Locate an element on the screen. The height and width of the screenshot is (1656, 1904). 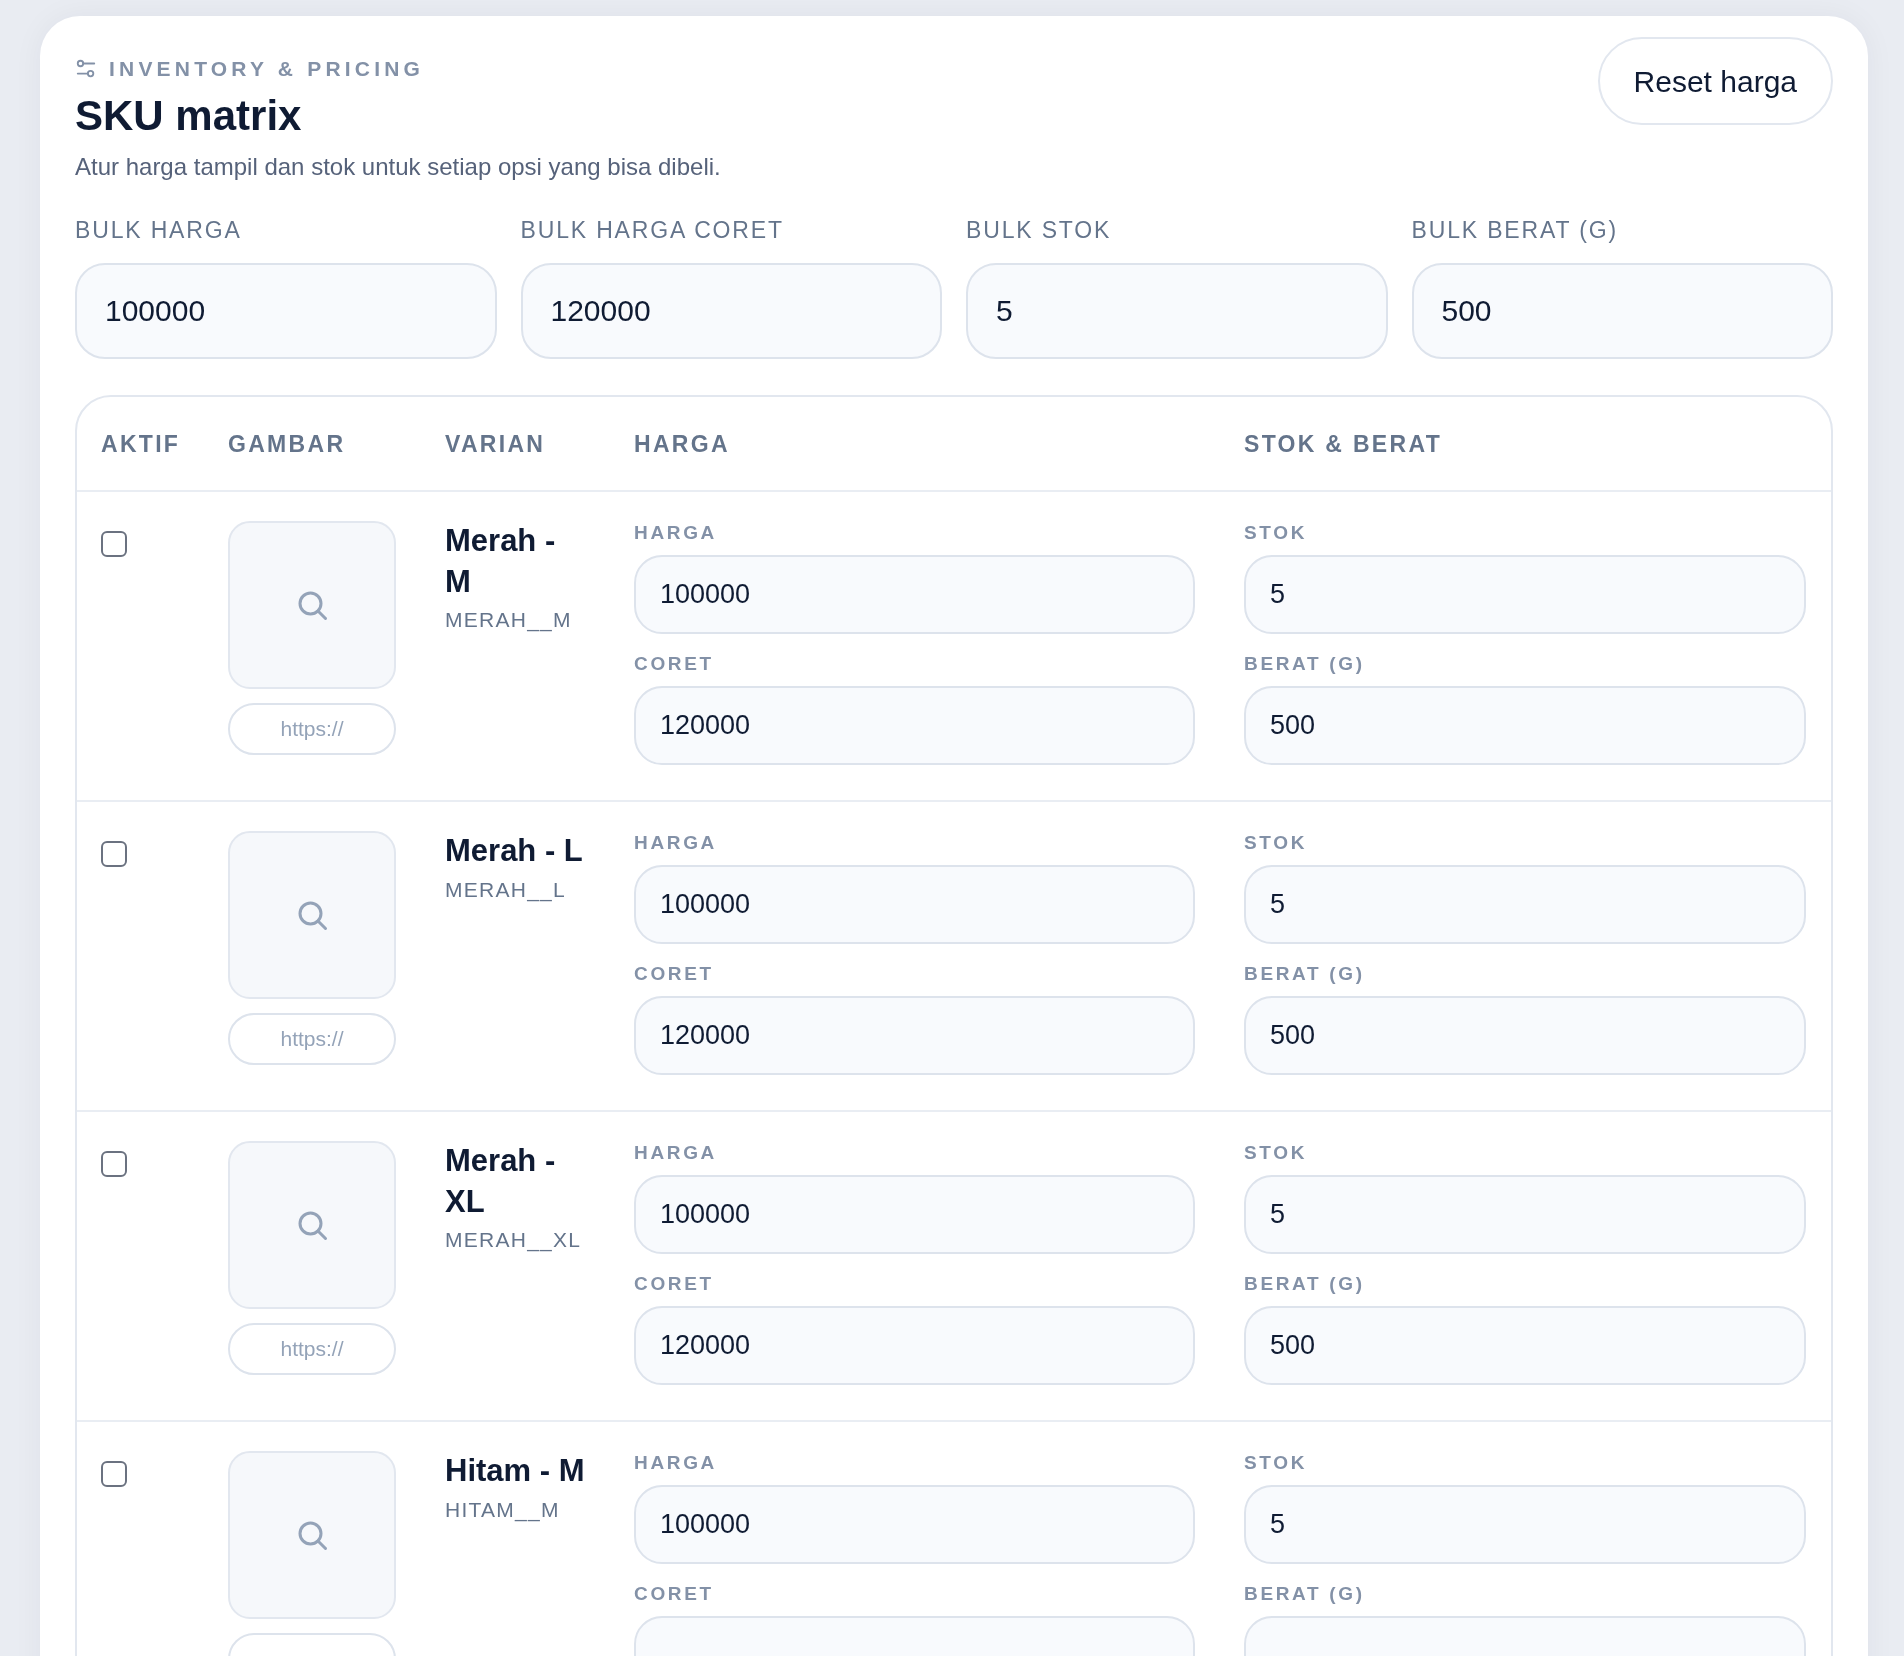
section-eyebrow: INVENTORY & PRICING is located at coordinates (267, 69).